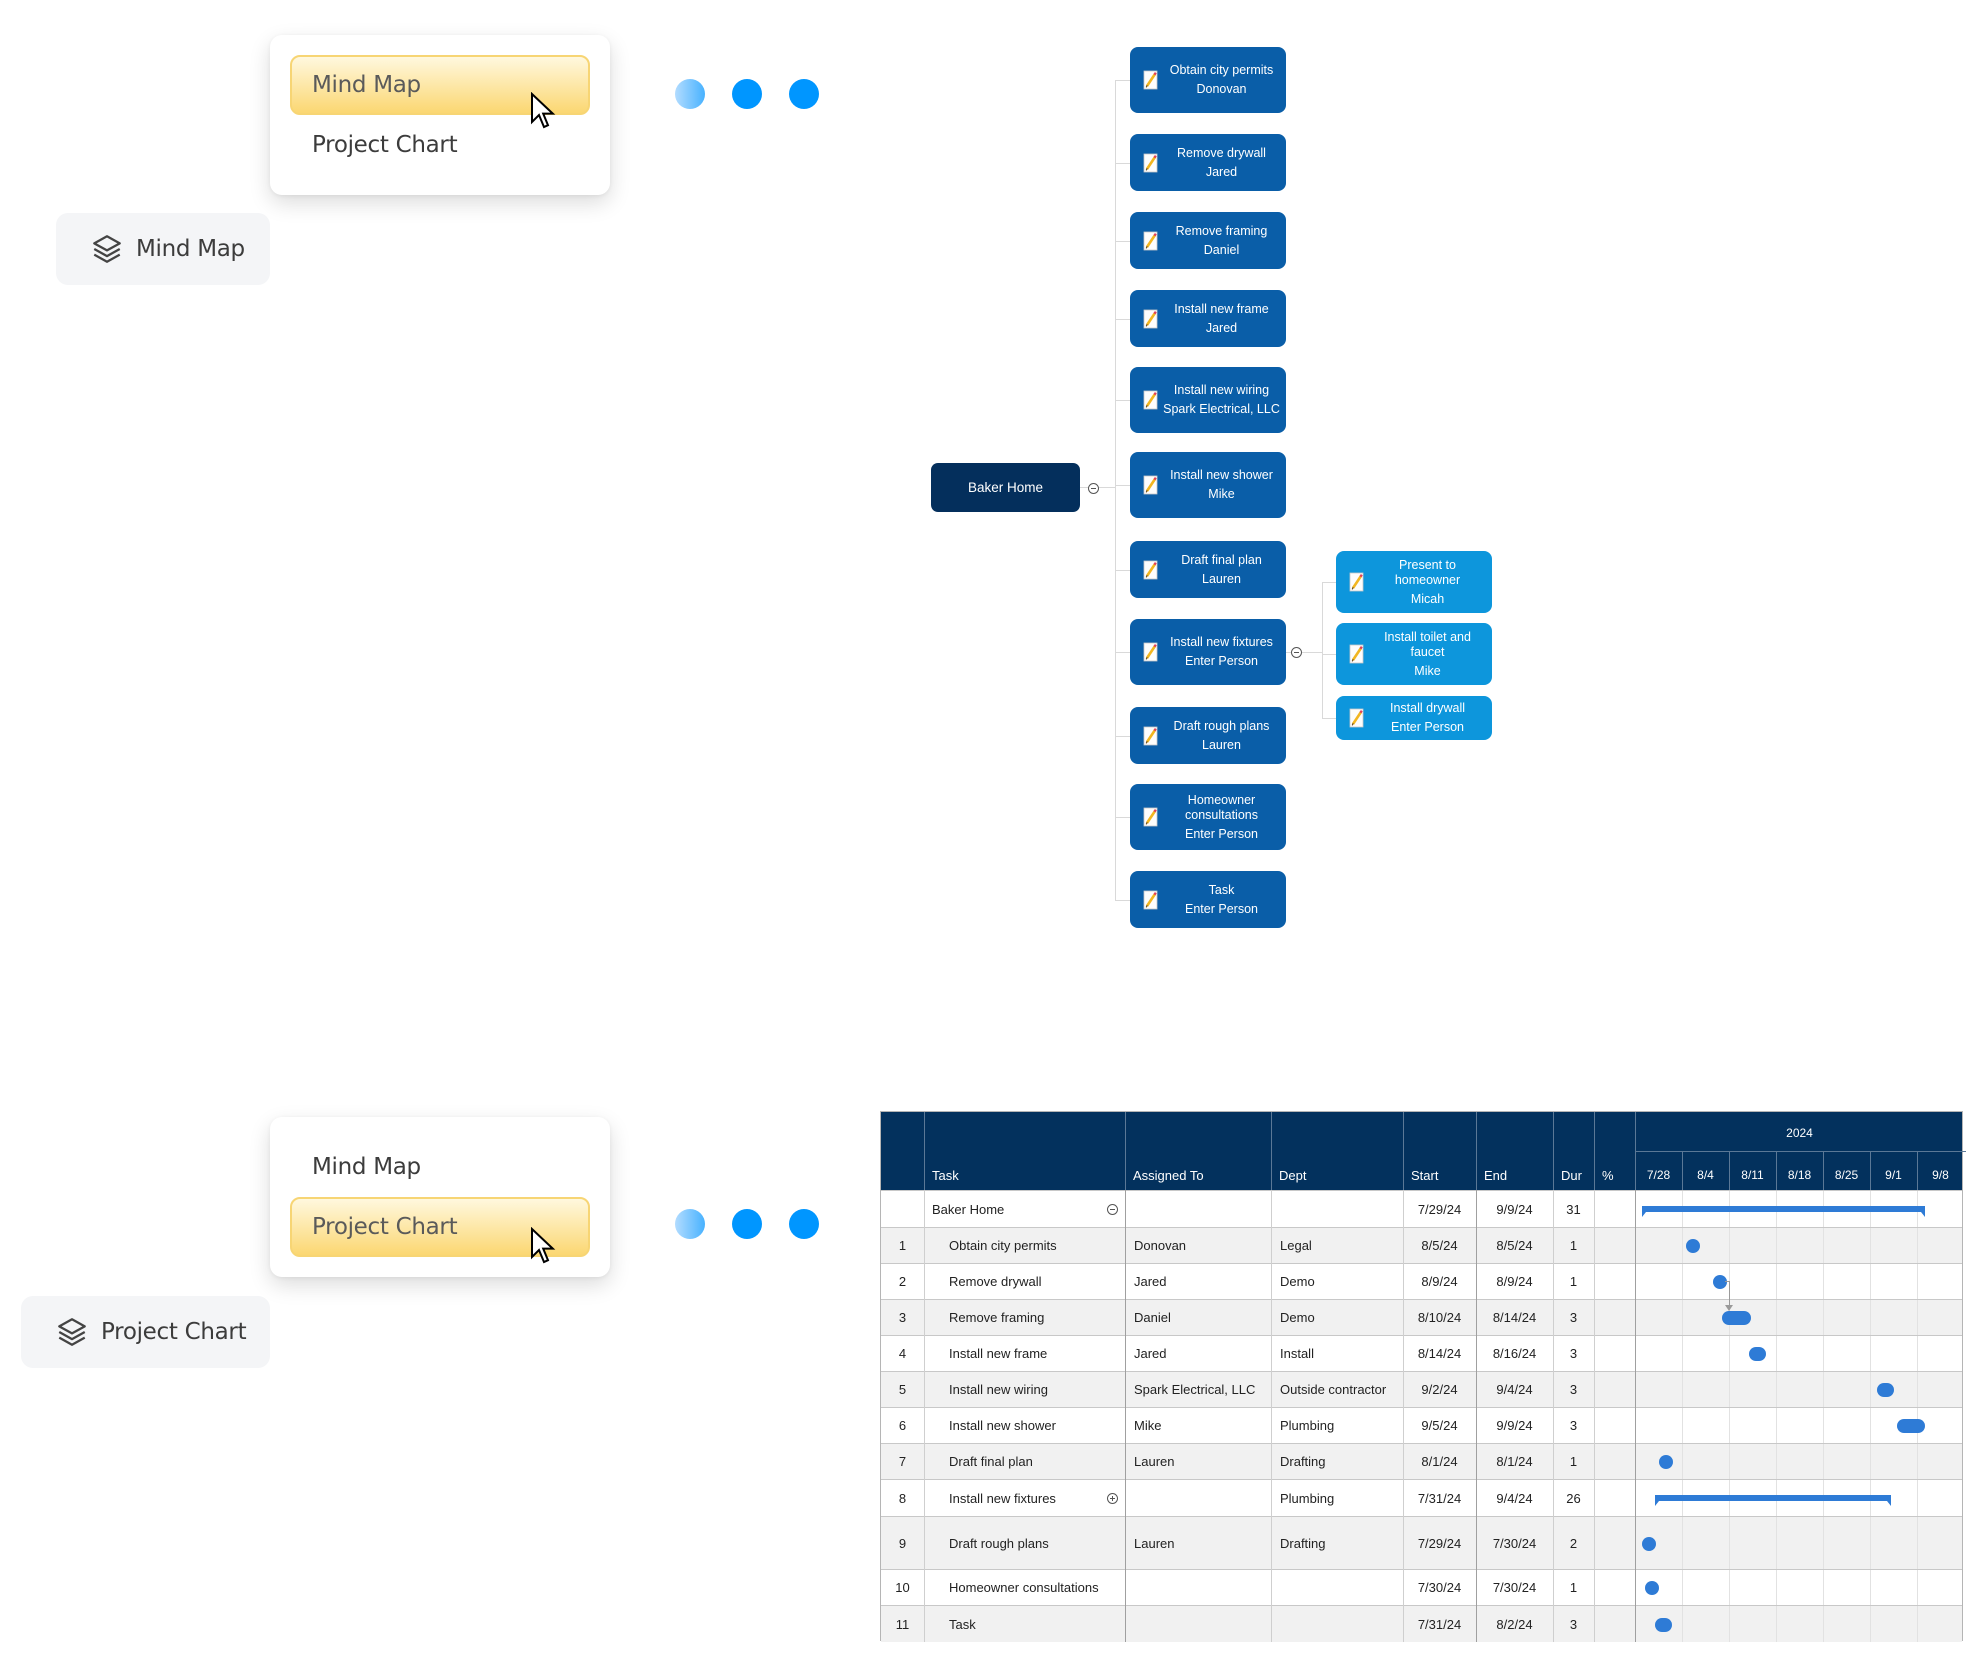 Image resolution: width=1983 pixels, height=1667 pixels. Describe the element at coordinates (1024, 1281) in the screenshot. I see `task-name-cell: Remove drywall` at that location.